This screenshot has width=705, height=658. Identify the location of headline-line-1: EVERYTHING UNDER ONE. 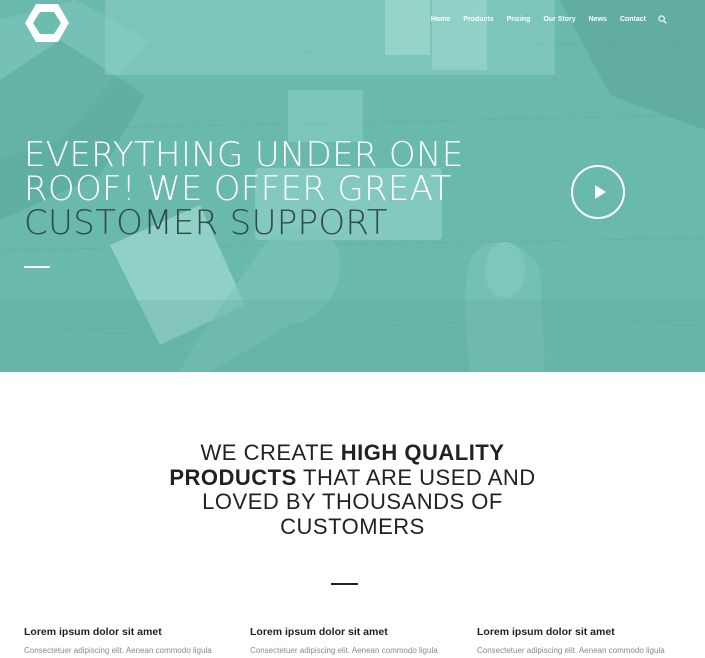
(244, 155).